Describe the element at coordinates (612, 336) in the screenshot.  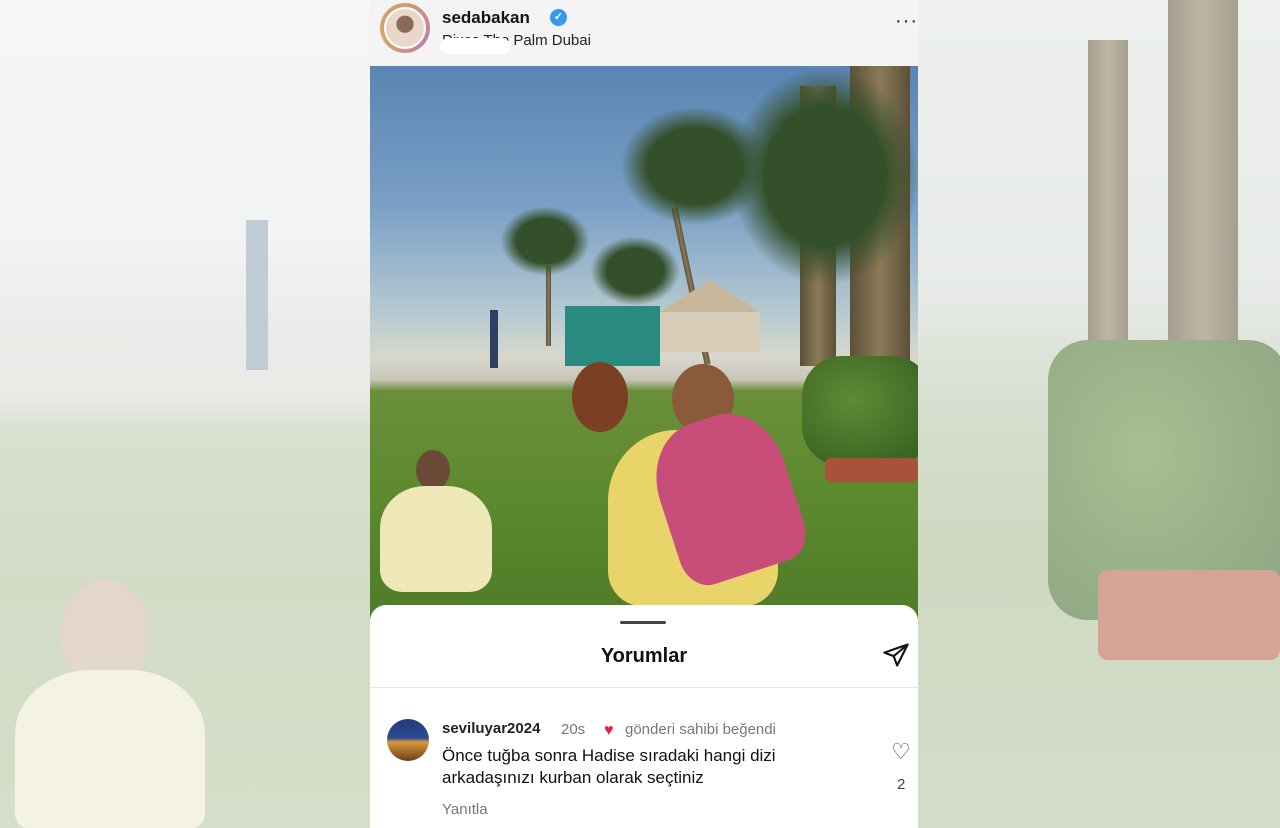
I see `kiosk` at that location.